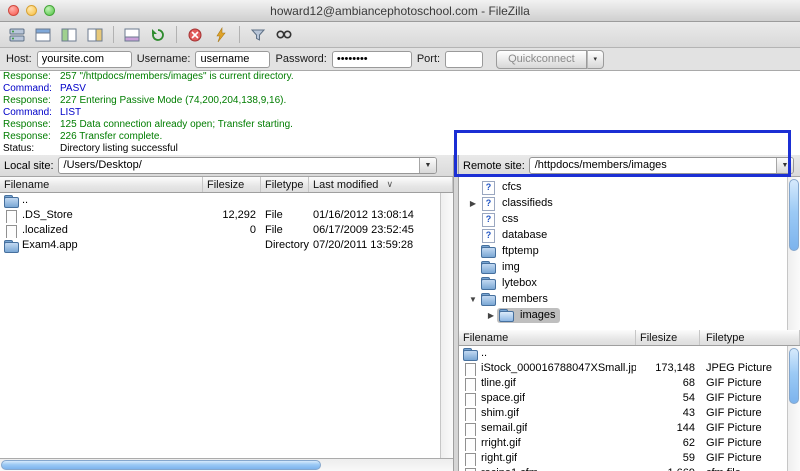 This screenshot has height=471, width=800. What do you see at coordinates (464, 59) in the screenshot?
I see `port-input` at bounding box center [464, 59].